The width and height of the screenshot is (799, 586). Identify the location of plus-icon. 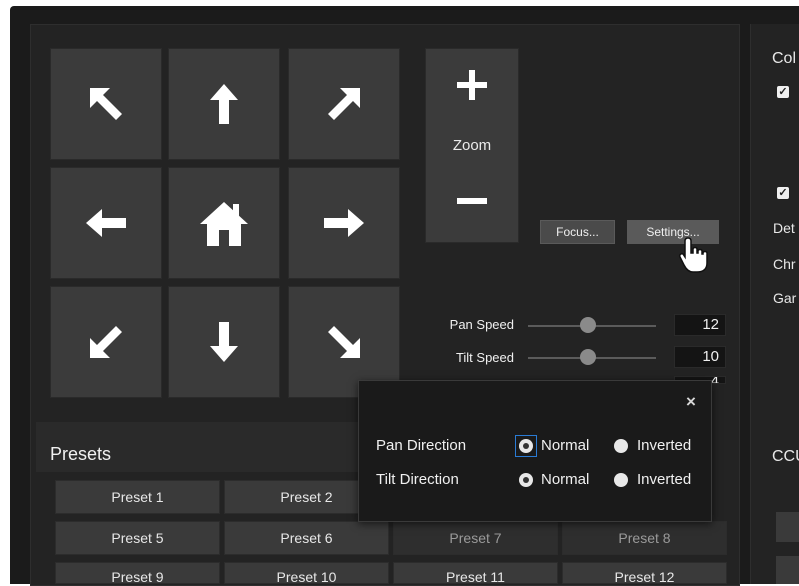
(472, 85).